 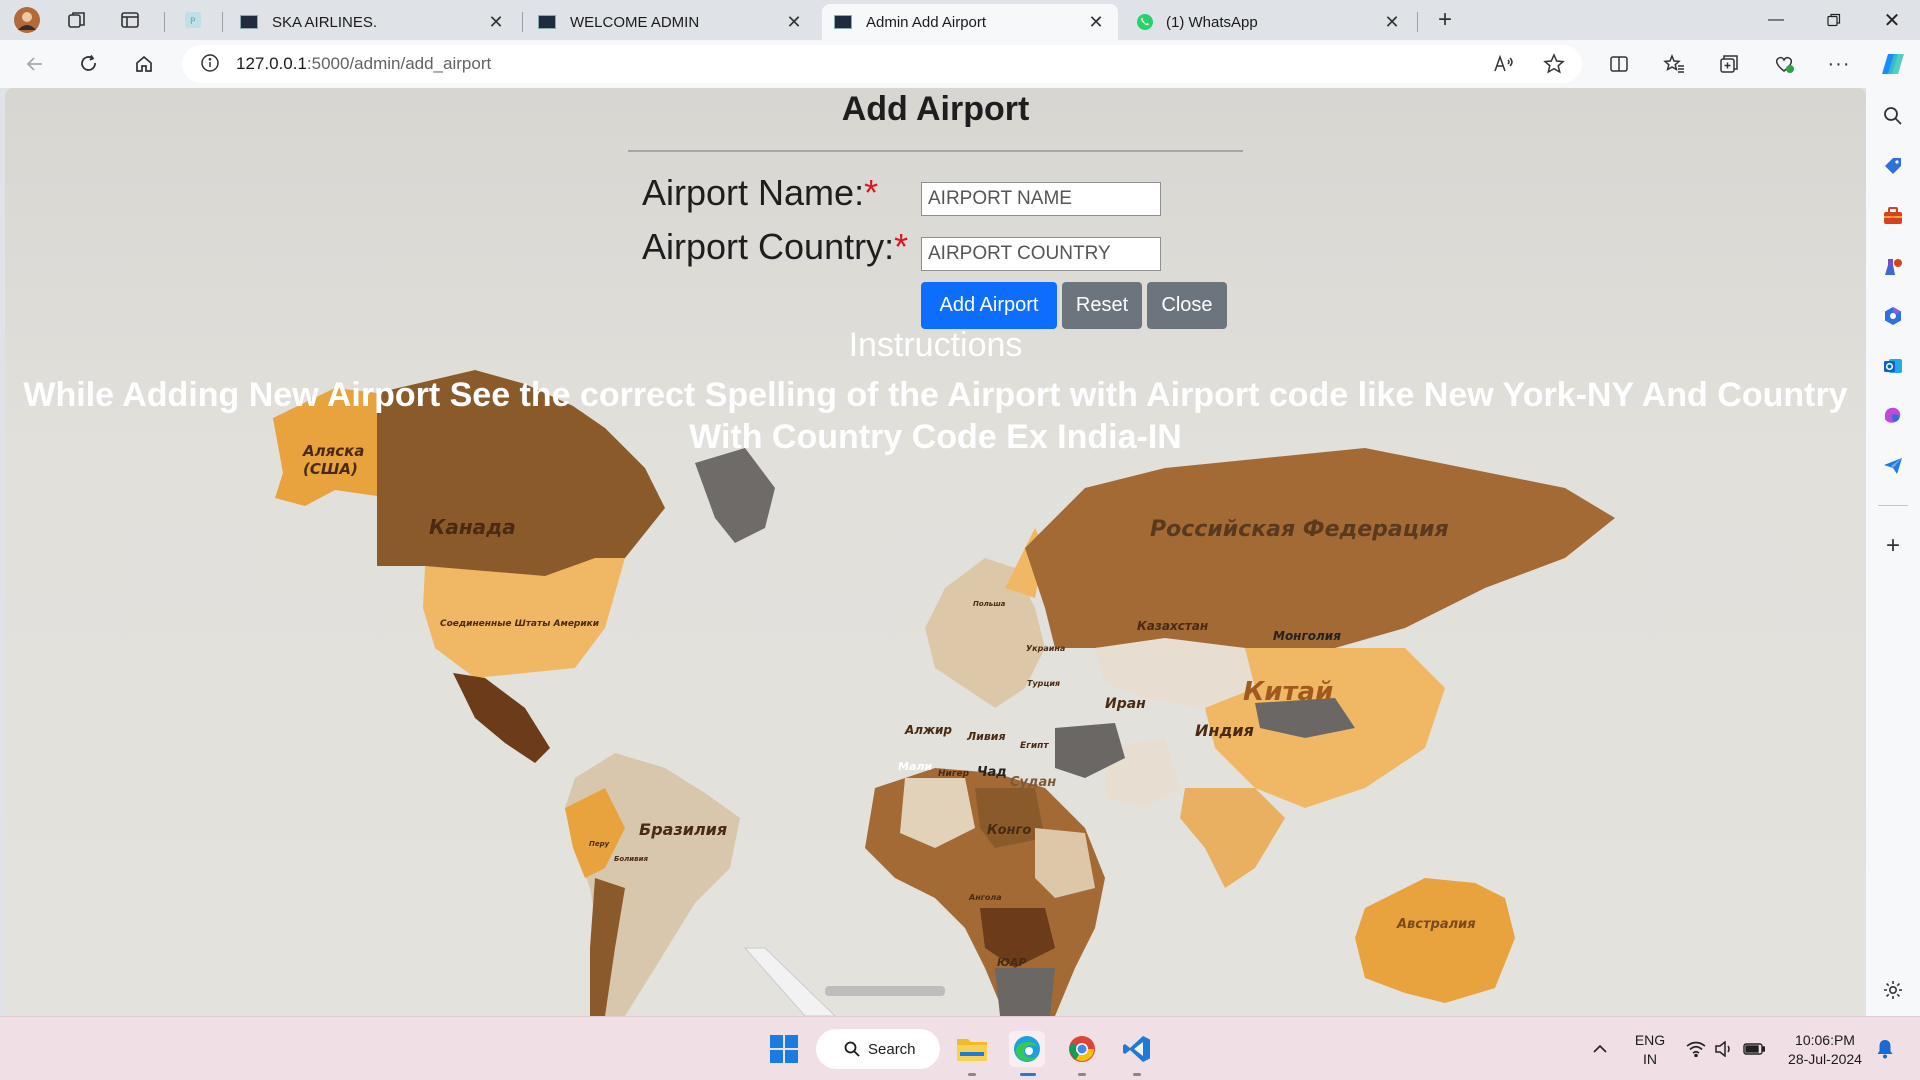 I want to click on collections-icon, so click(x=1729, y=64).